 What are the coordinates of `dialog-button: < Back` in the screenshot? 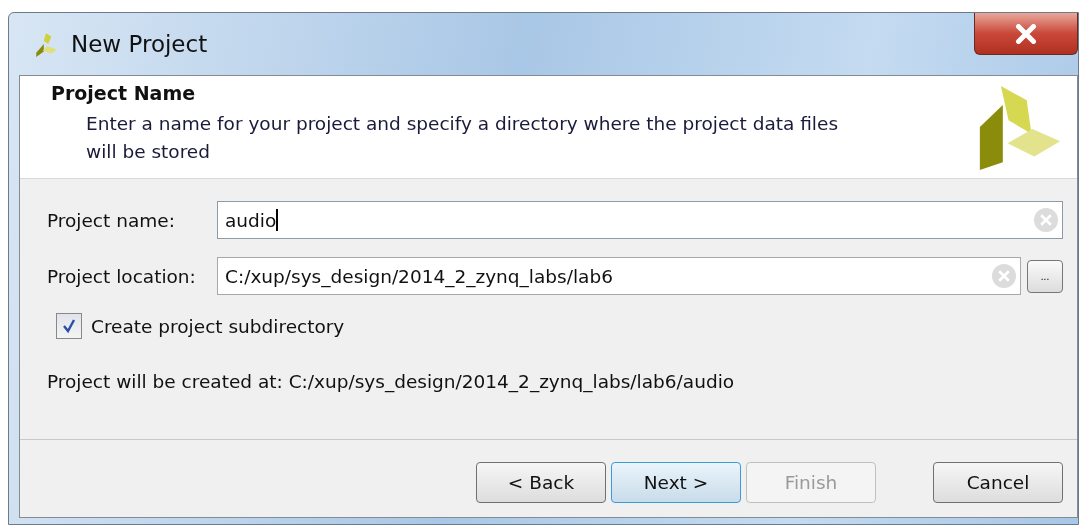 It's located at (541, 482).